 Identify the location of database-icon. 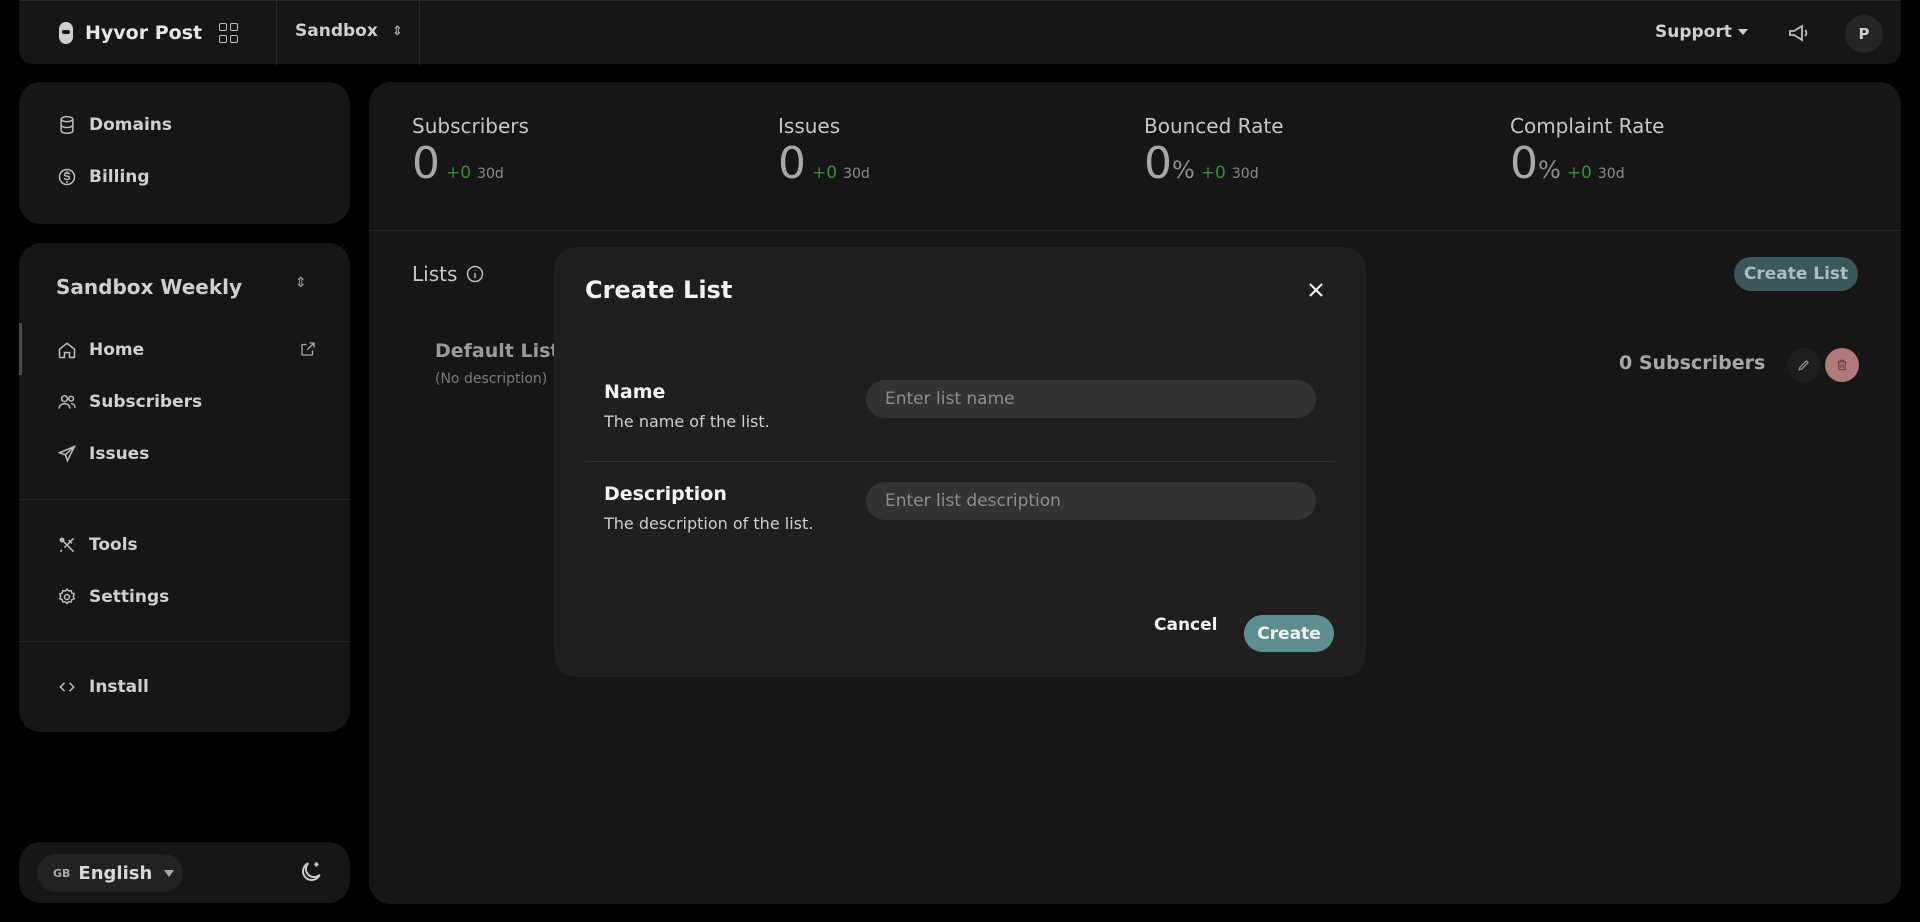
(67, 125).